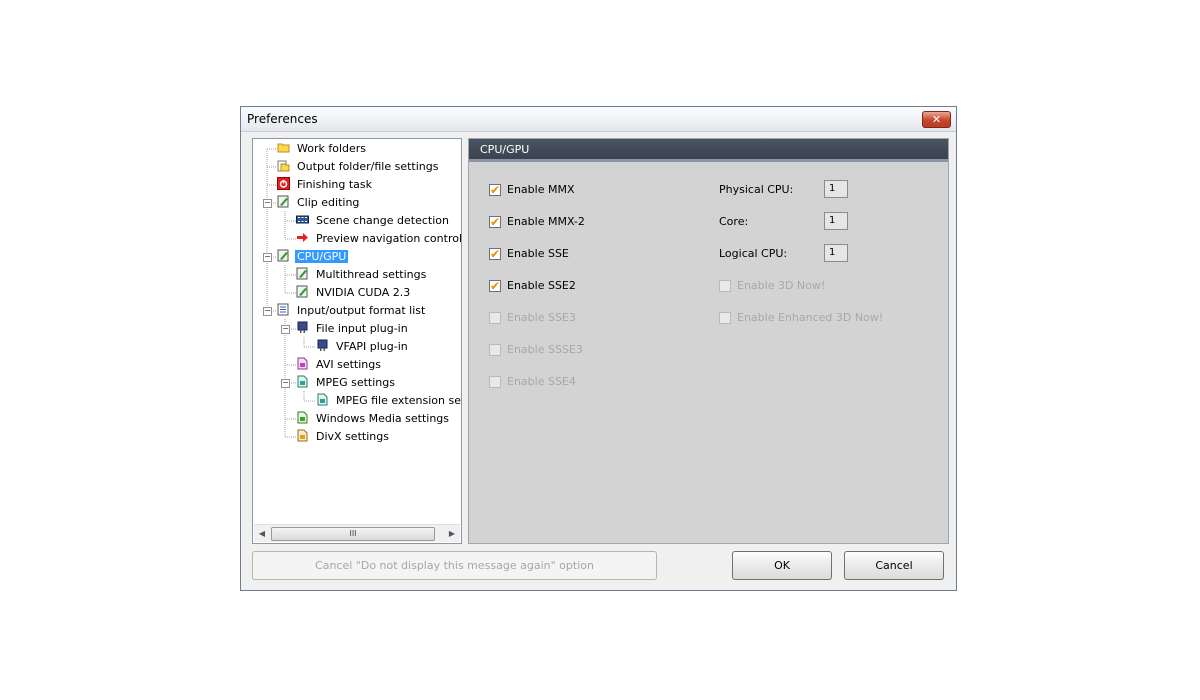 Image resolution: width=1200 pixels, height=700 pixels. Describe the element at coordinates (267, 257) in the screenshot. I see `cpu-gpu-expander: −` at that location.